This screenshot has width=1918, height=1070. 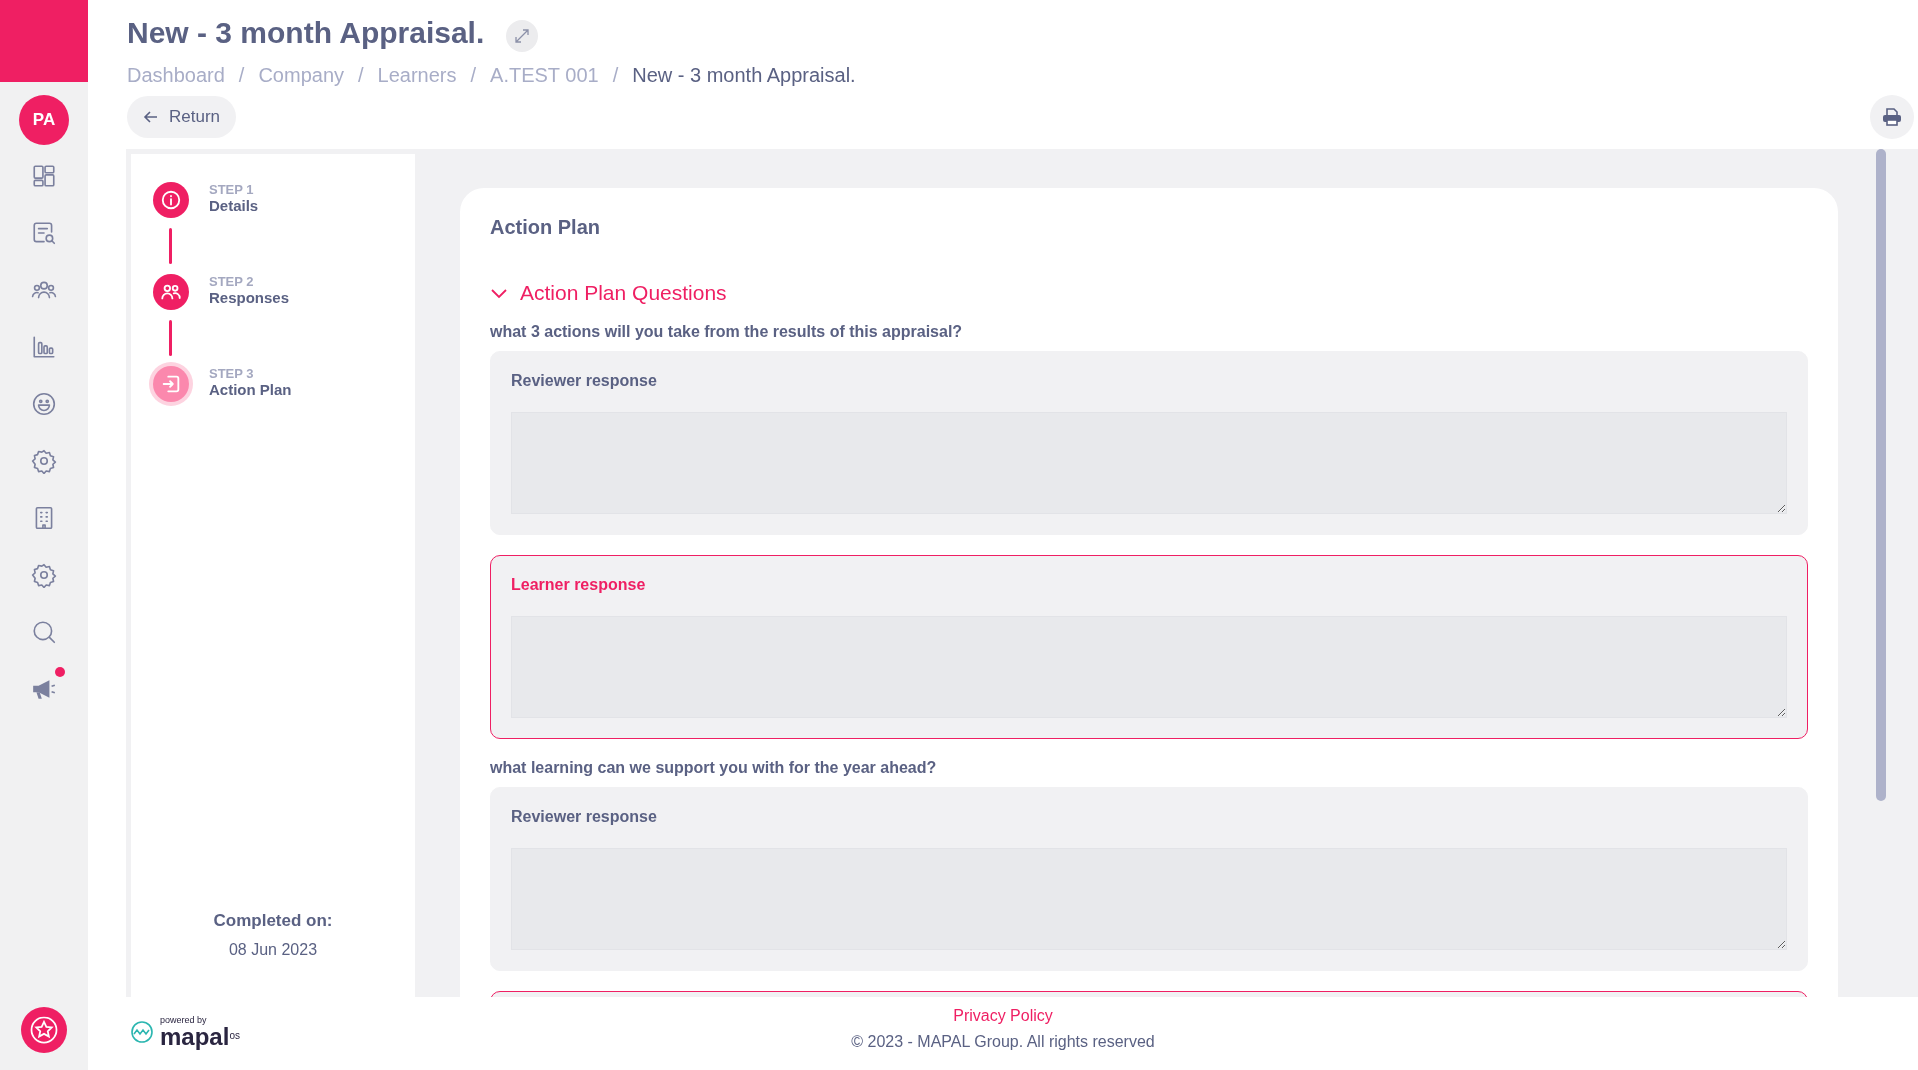 What do you see at coordinates (1003, 1042) in the screenshot?
I see `copyright-text: © 2023 - MAPAL Group. All rights reserved` at bounding box center [1003, 1042].